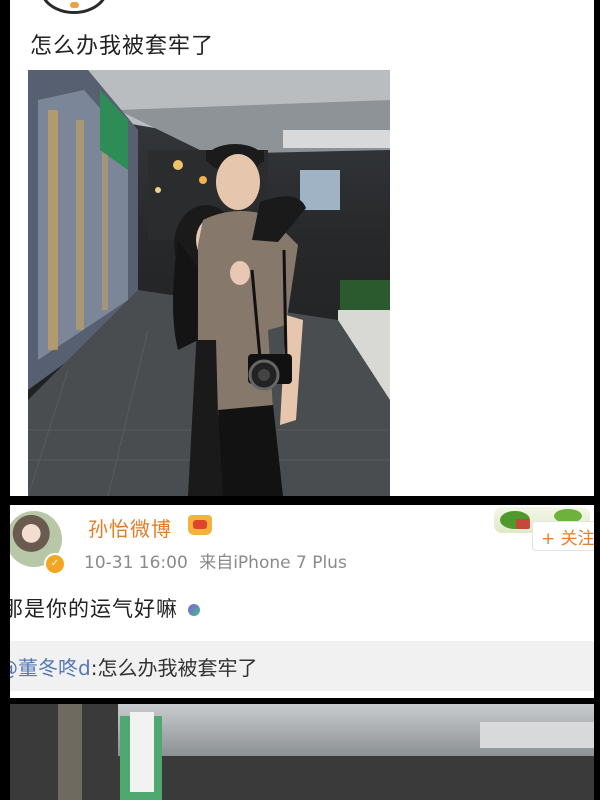  What do you see at coordinates (130, 527) in the screenshot?
I see `username: 孙怡微博` at bounding box center [130, 527].